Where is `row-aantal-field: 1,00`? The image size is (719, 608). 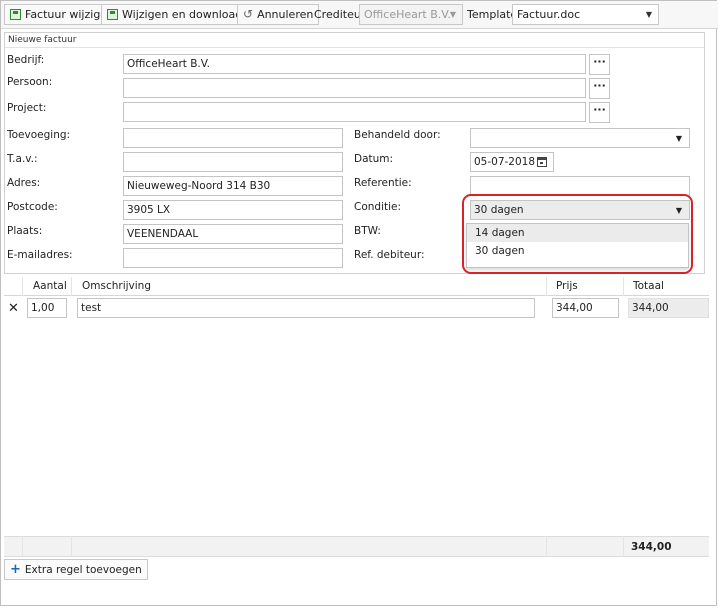 row-aantal-field: 1,00 is located at coordinates (47, 308).